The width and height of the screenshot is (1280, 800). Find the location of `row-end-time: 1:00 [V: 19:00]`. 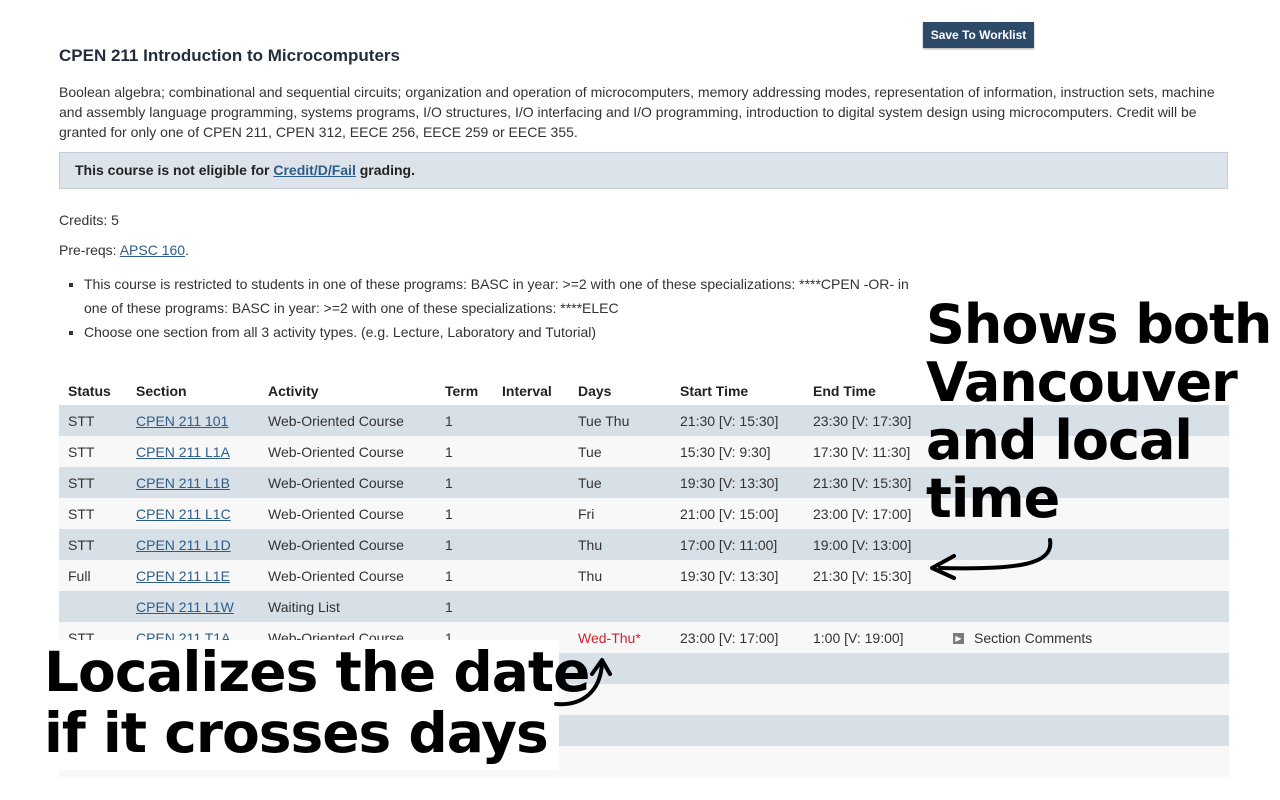

row-end-time: 1:00 [V: 19:00] is located at coordinates (874, 637).